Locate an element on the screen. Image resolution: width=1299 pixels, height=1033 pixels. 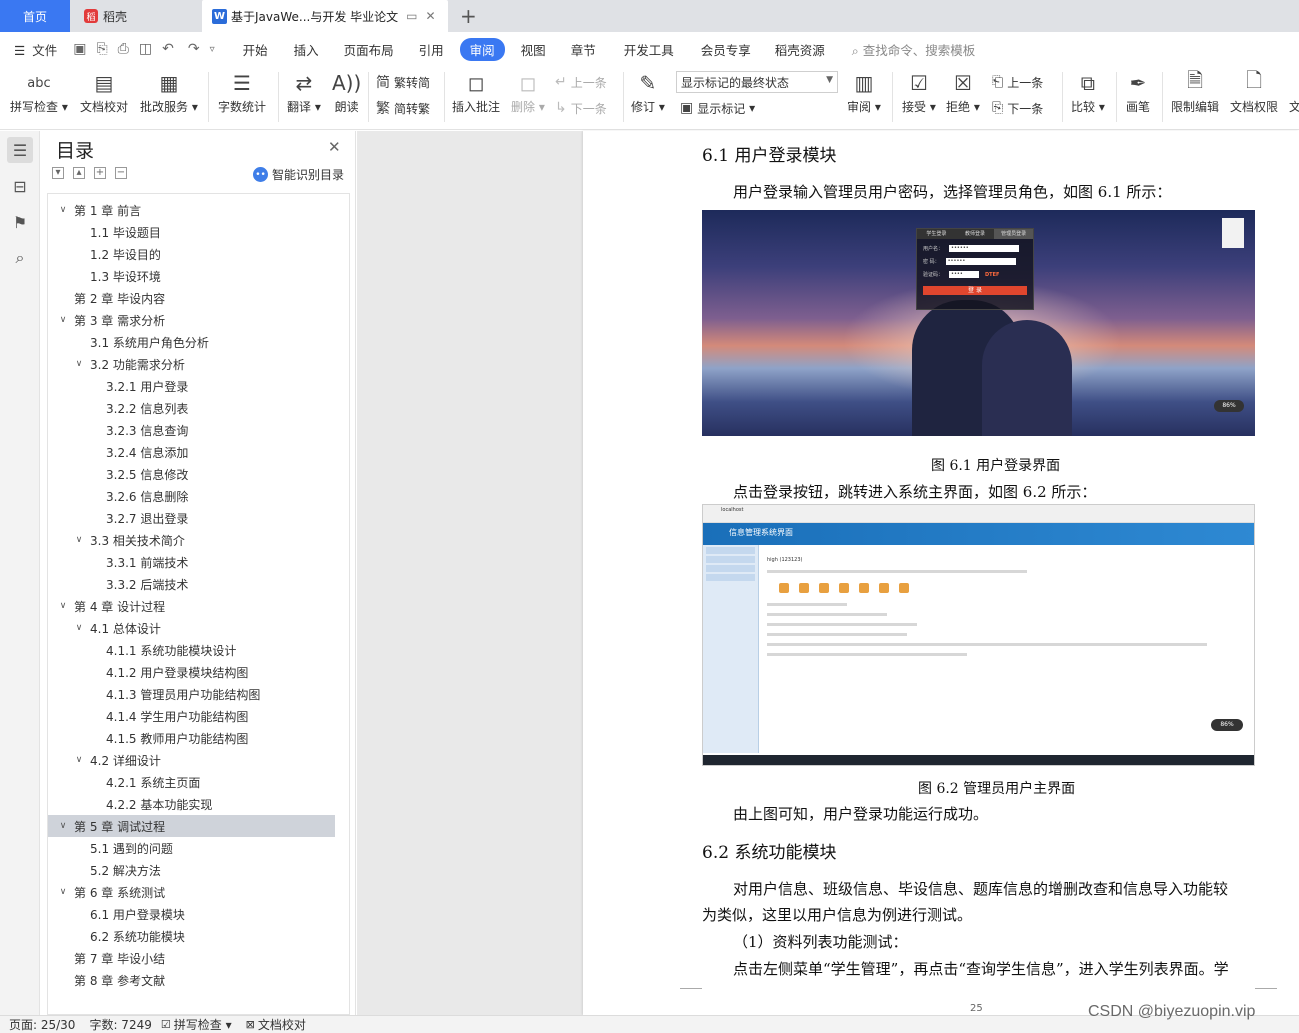
file-menu: ☰ 文件 is located at coordinates (35, 49).